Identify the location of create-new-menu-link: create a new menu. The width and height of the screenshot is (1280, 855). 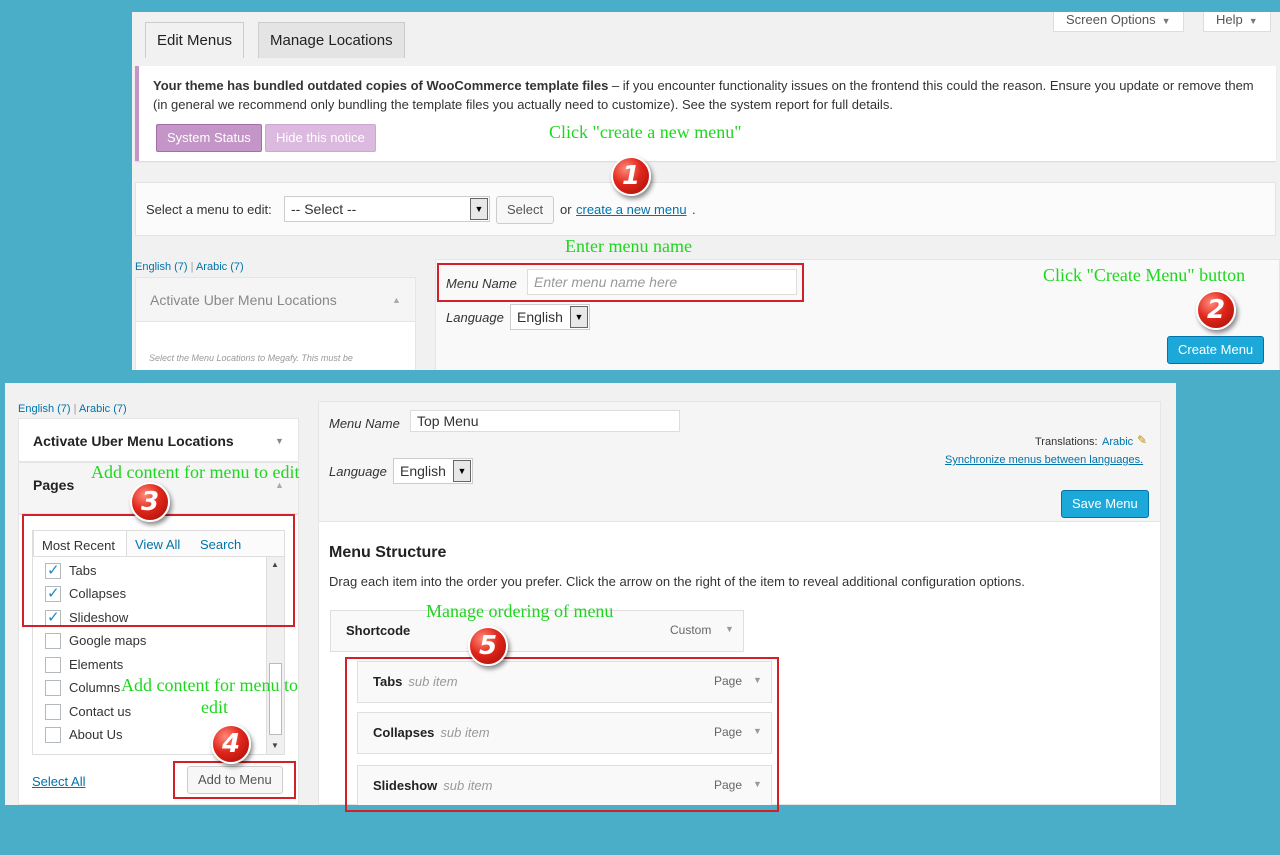
(631, 209).